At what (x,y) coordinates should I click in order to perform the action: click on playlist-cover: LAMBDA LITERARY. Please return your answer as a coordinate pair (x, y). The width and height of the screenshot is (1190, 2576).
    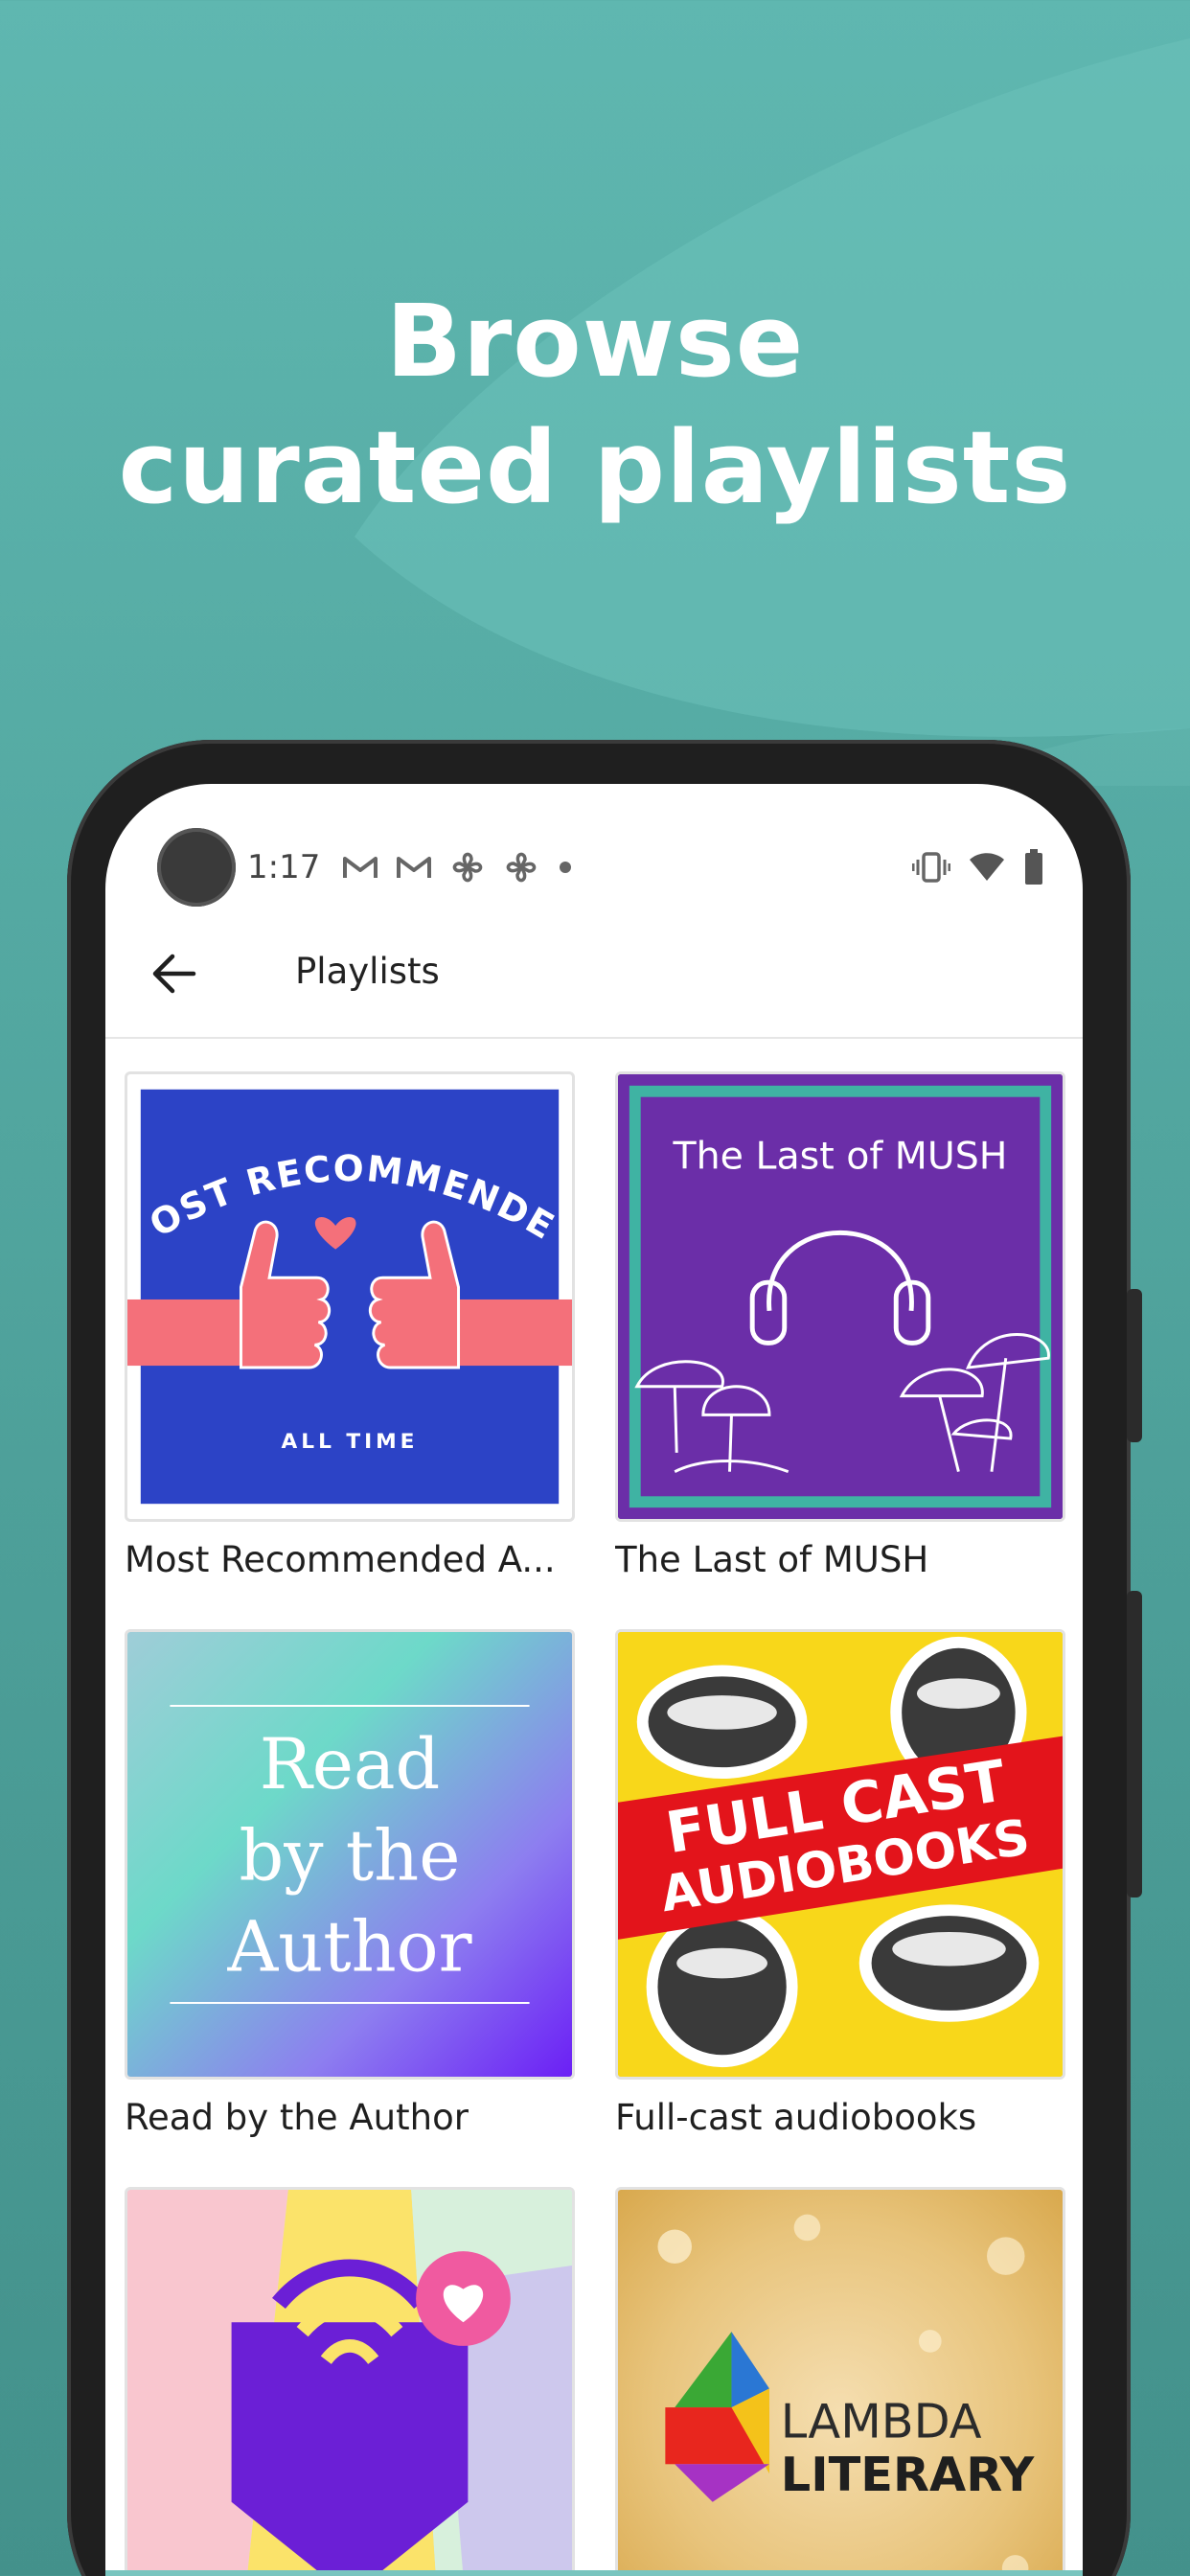
    Looking at the image, I should click on (840, 2381).